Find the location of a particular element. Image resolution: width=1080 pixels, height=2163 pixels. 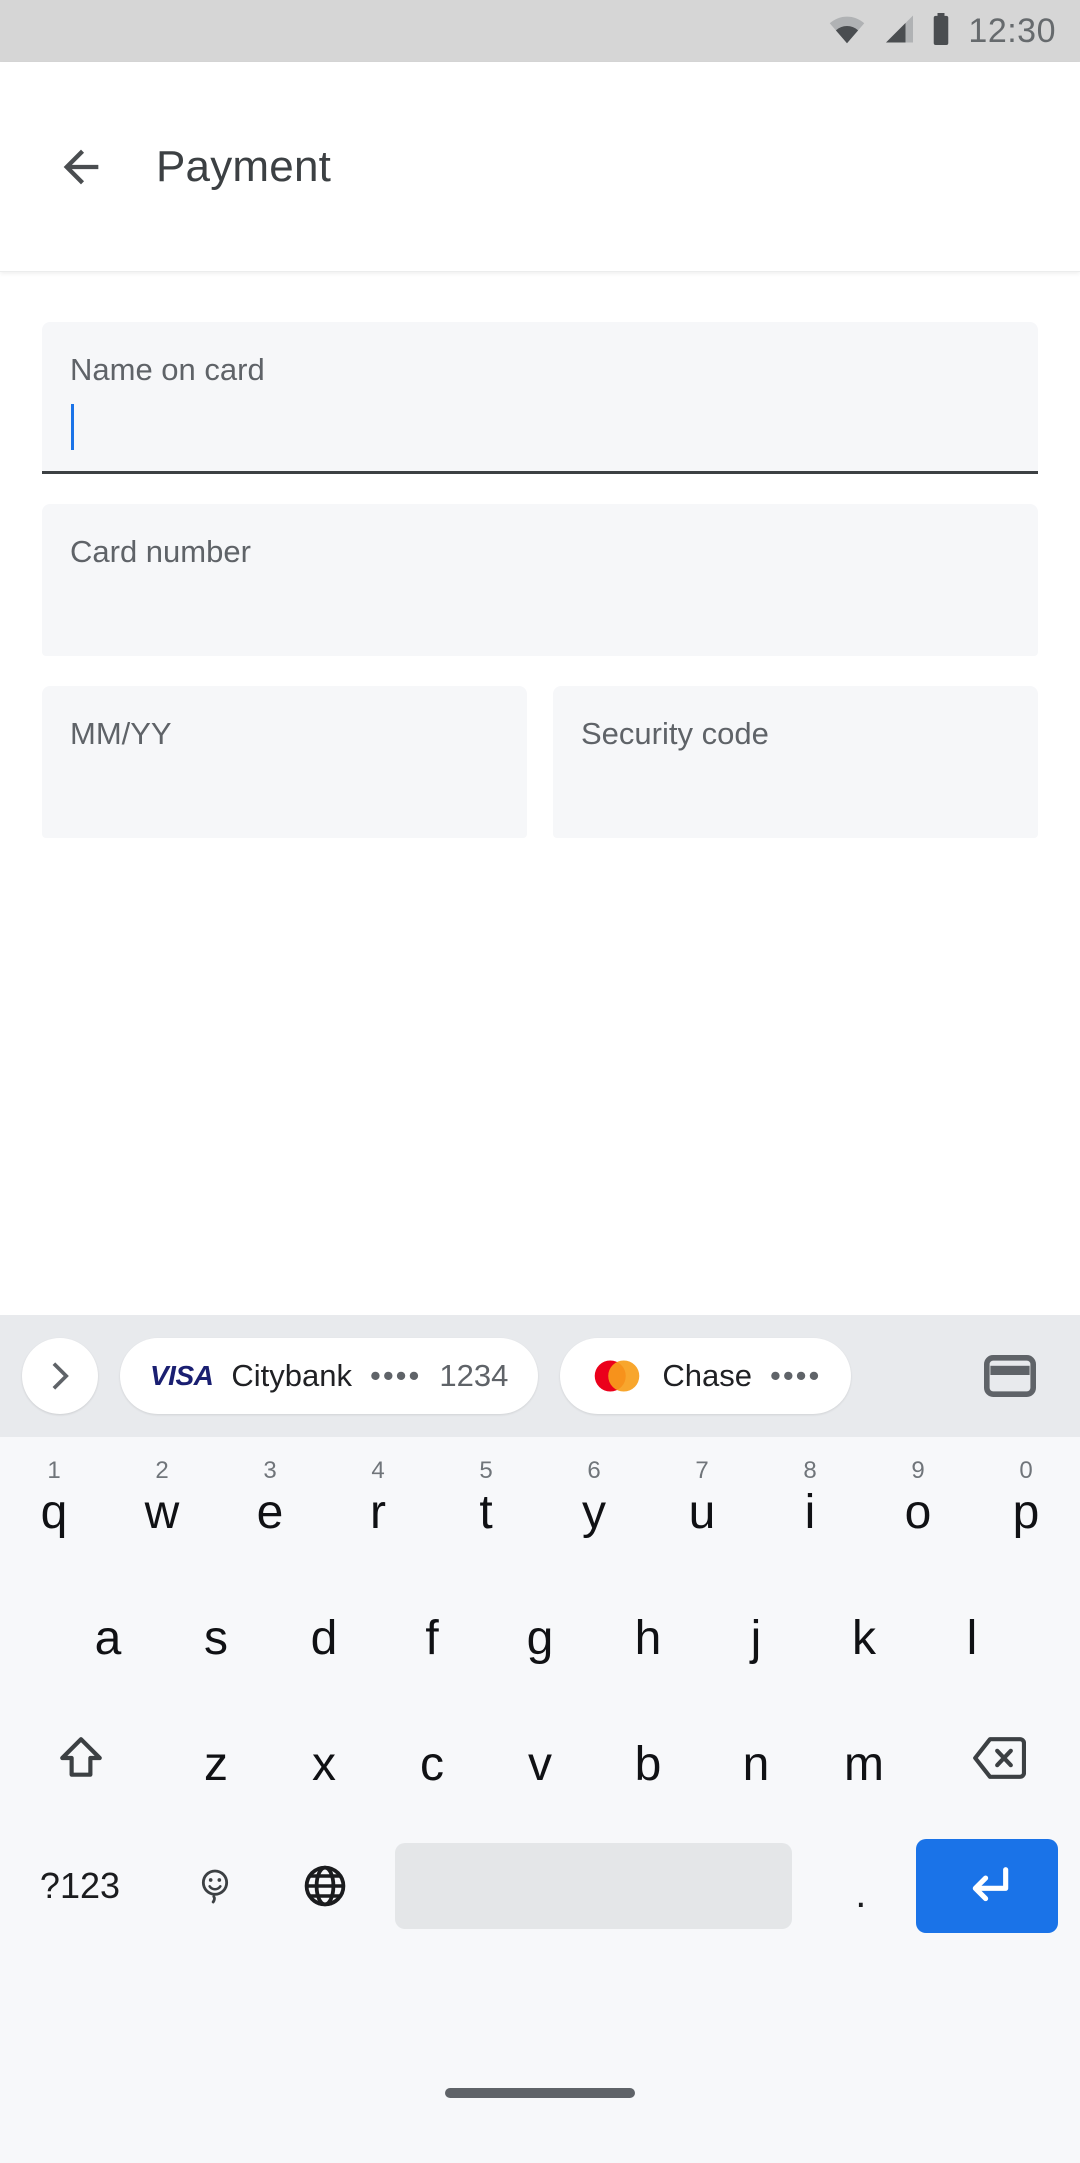

globe-icon is located at coordinates (325, 1886).